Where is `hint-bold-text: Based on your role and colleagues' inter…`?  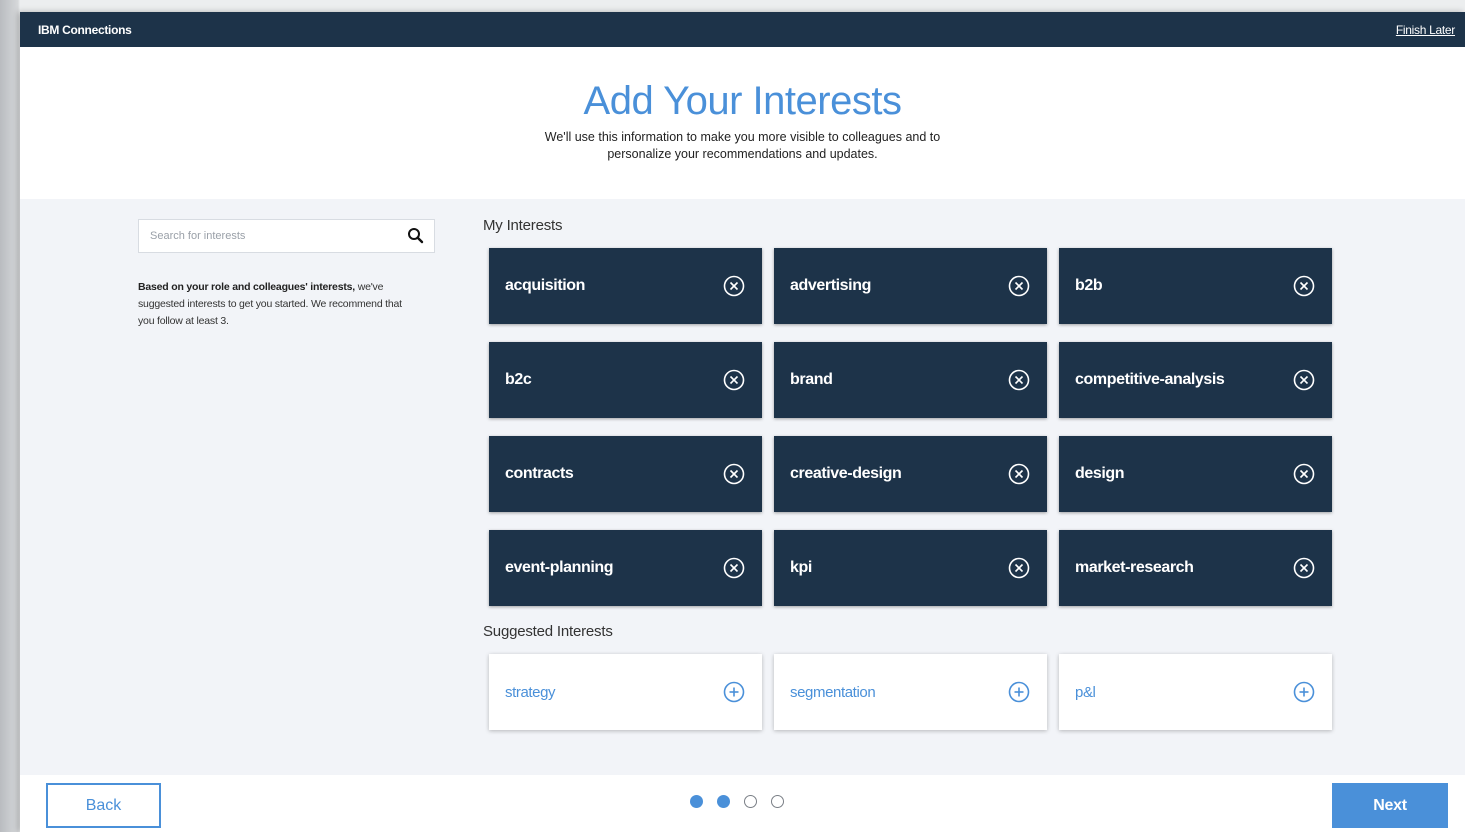 hint-bold-text: Based on your role and colleagues' inter… is located at coordinates (246, 287).